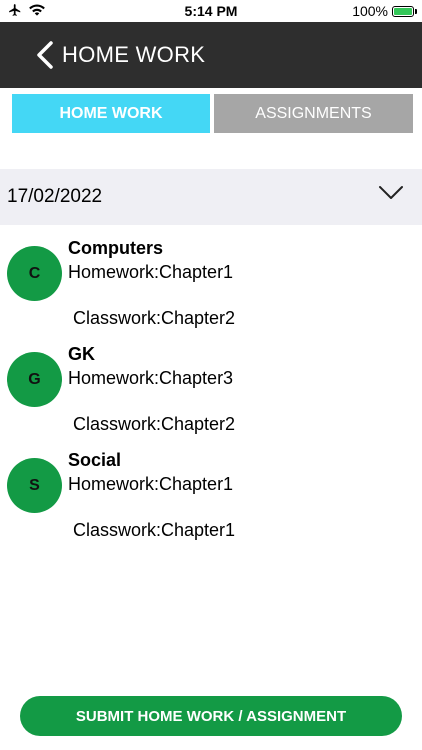 The height and width of the screenshot is (750, 422). Describe the element at coordinates (116, 248) in the screenshot. I see `subject-name: Computers` at that location.